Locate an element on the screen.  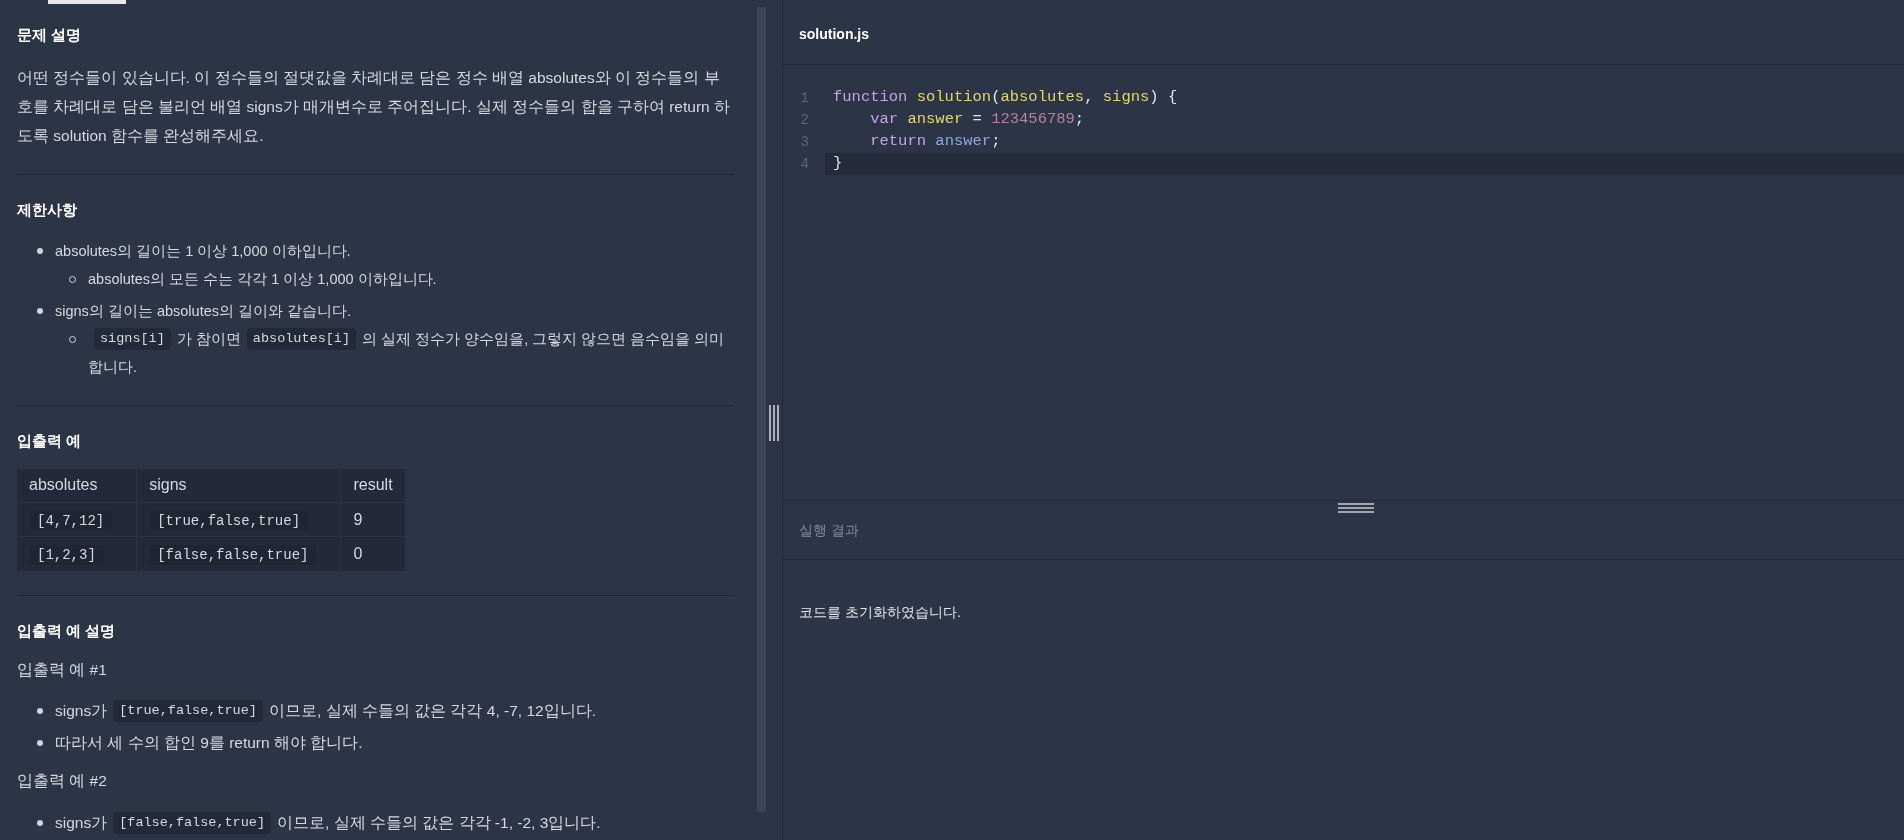
example-heading: 입출력 예 #1 is located at coordinates (62, 670).